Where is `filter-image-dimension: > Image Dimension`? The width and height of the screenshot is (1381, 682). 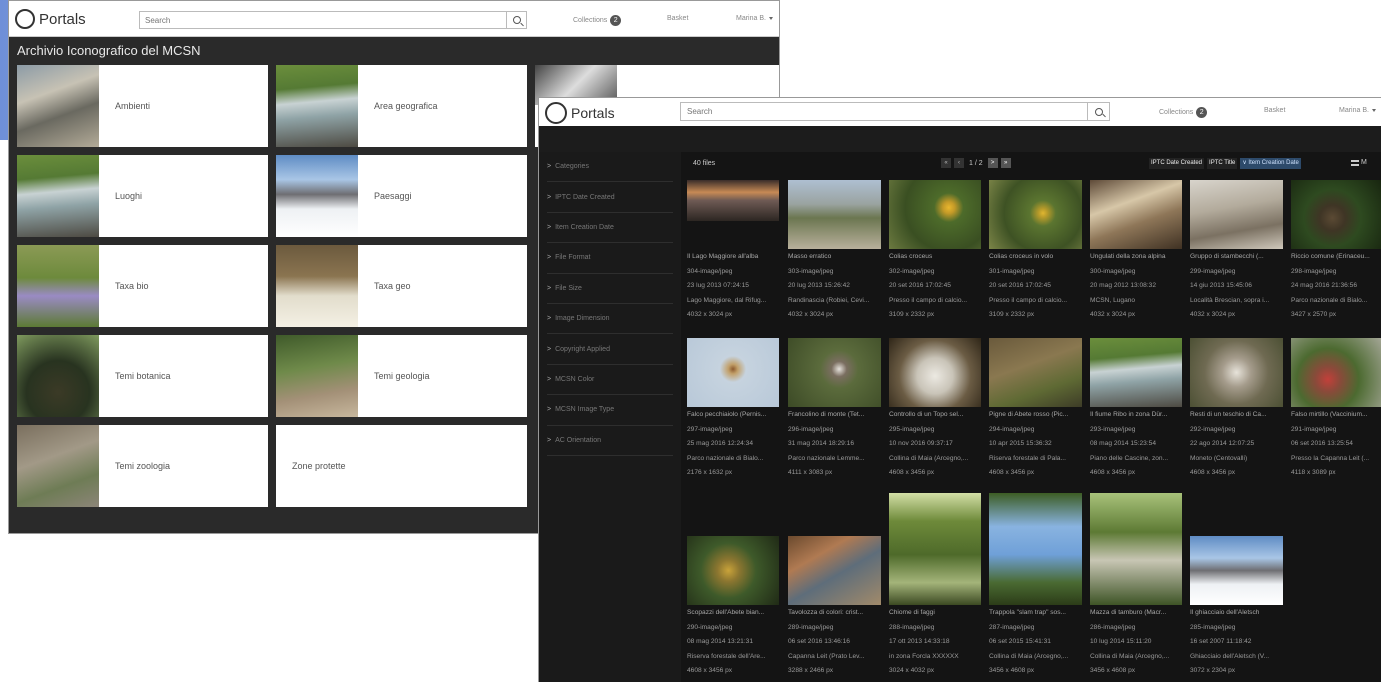 filter-image-dimension: > Image Dimension is located at coordinates (610, 319).